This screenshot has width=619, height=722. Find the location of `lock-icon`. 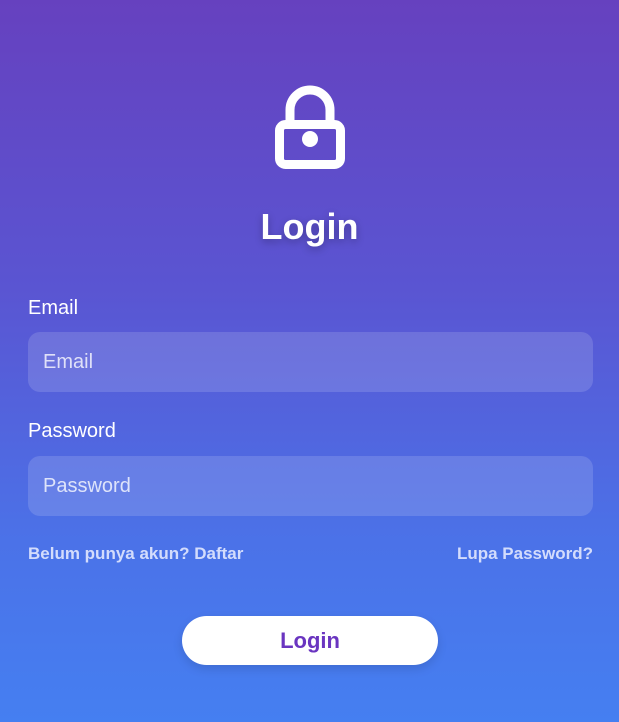

lock-icon is located at coordinates (310, 127).